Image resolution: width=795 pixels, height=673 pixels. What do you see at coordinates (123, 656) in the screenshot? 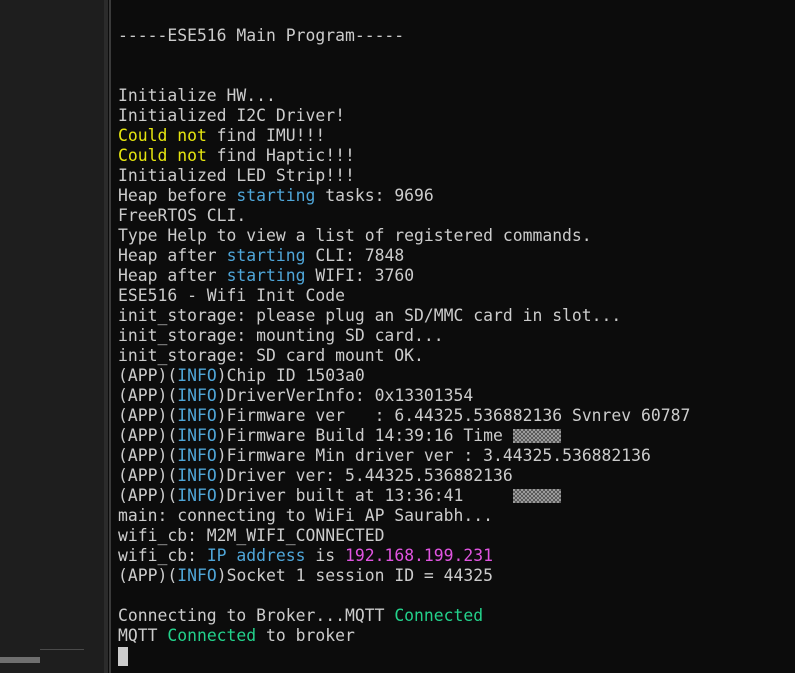
I see `terminal-cursor` at bounding box center [123, 656].